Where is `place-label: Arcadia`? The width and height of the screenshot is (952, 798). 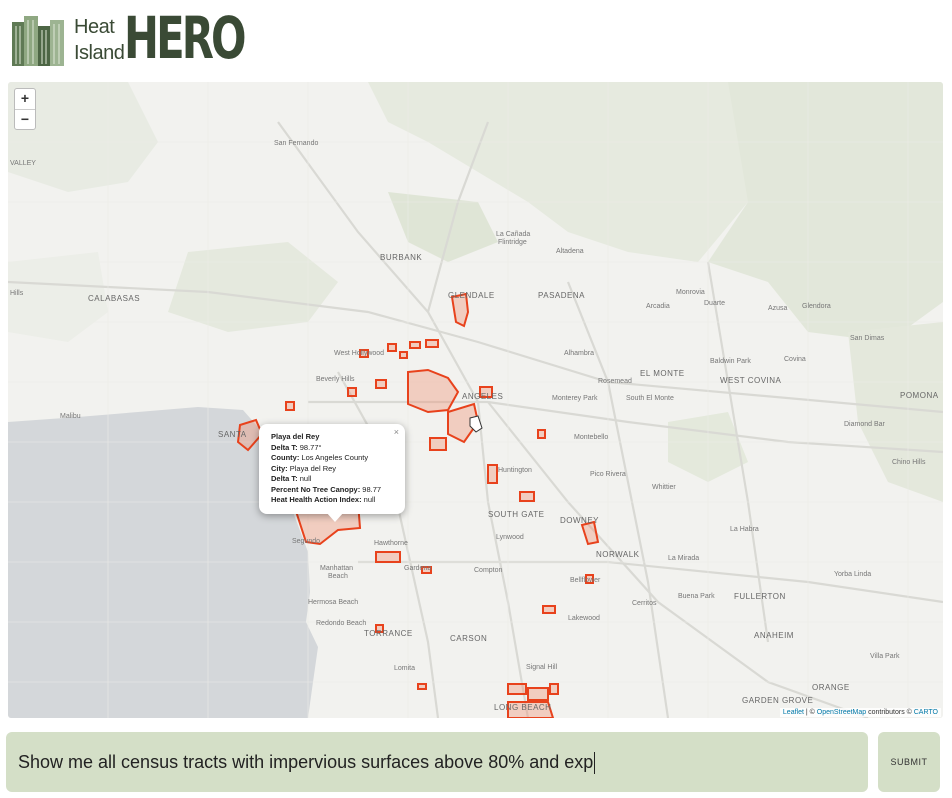 place-label: Arcadia is located at coordinates (658, 306).